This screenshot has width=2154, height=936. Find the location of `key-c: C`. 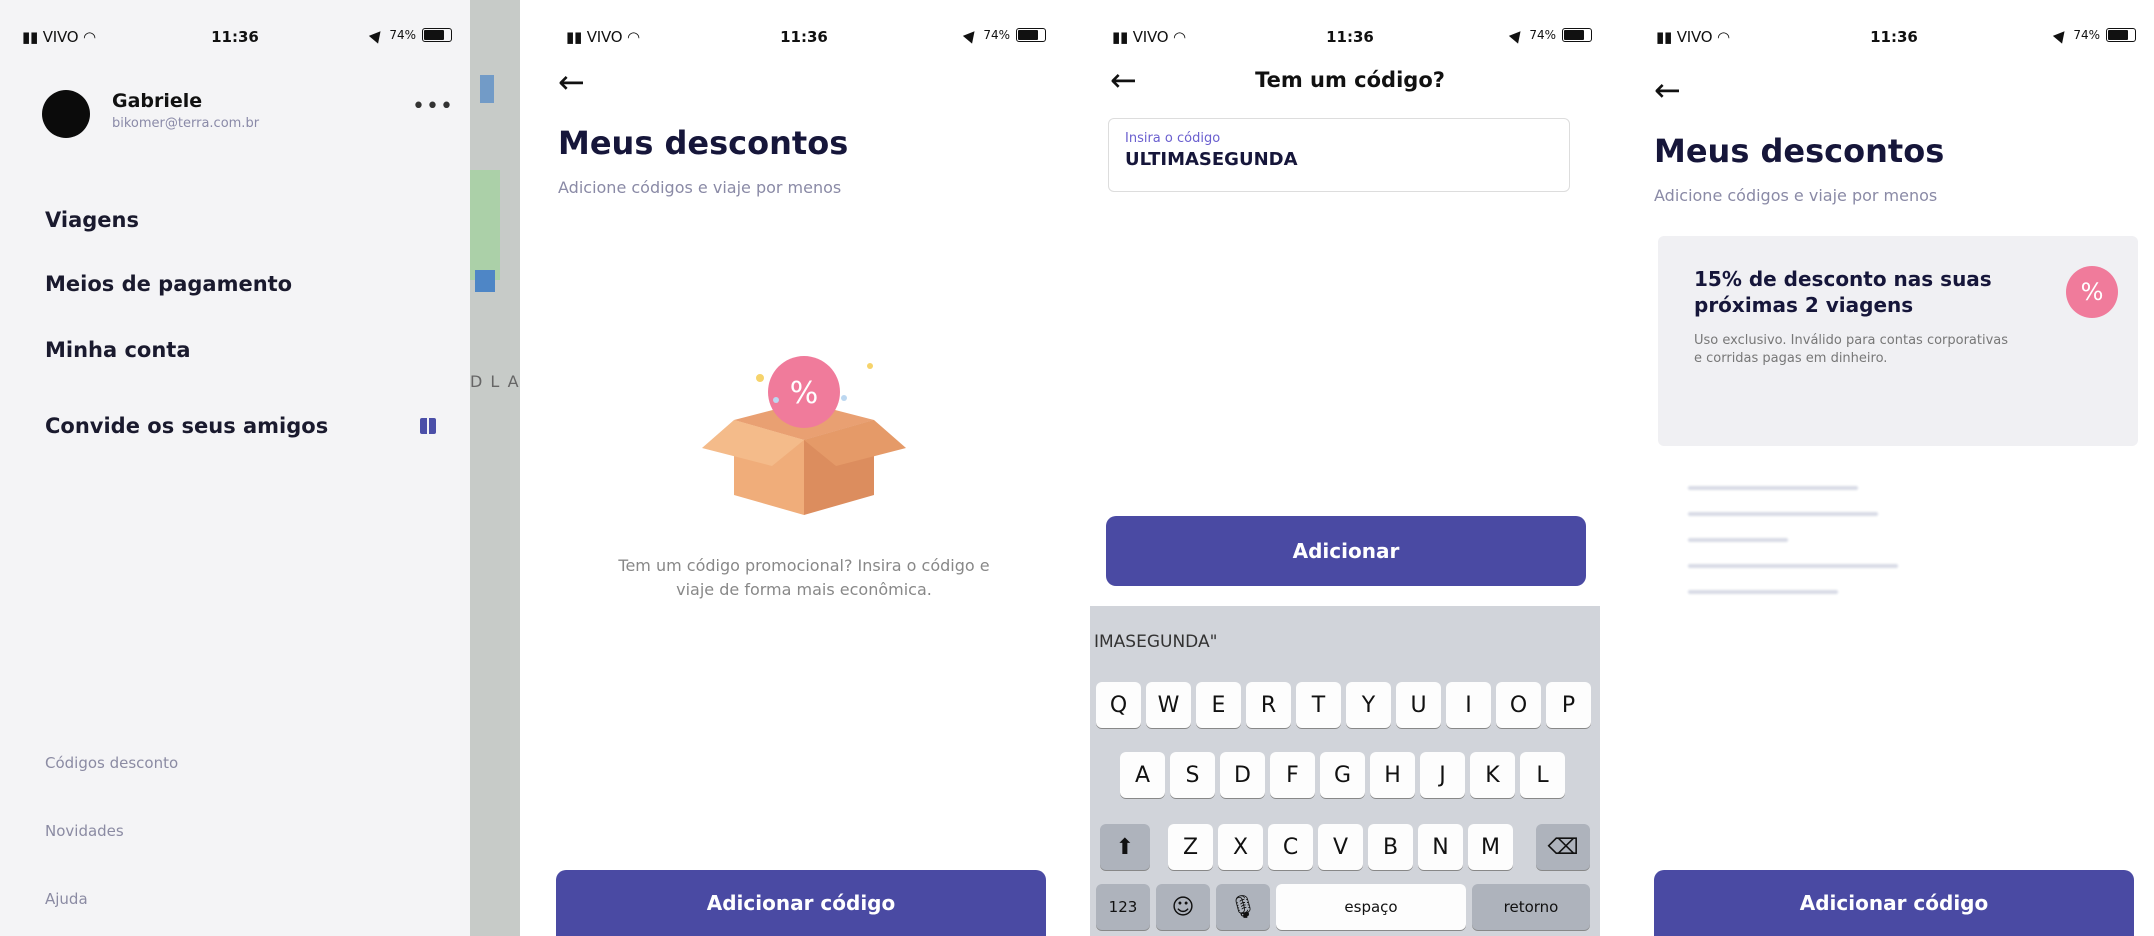

key-c: C is located at coordinates (1290, 847).